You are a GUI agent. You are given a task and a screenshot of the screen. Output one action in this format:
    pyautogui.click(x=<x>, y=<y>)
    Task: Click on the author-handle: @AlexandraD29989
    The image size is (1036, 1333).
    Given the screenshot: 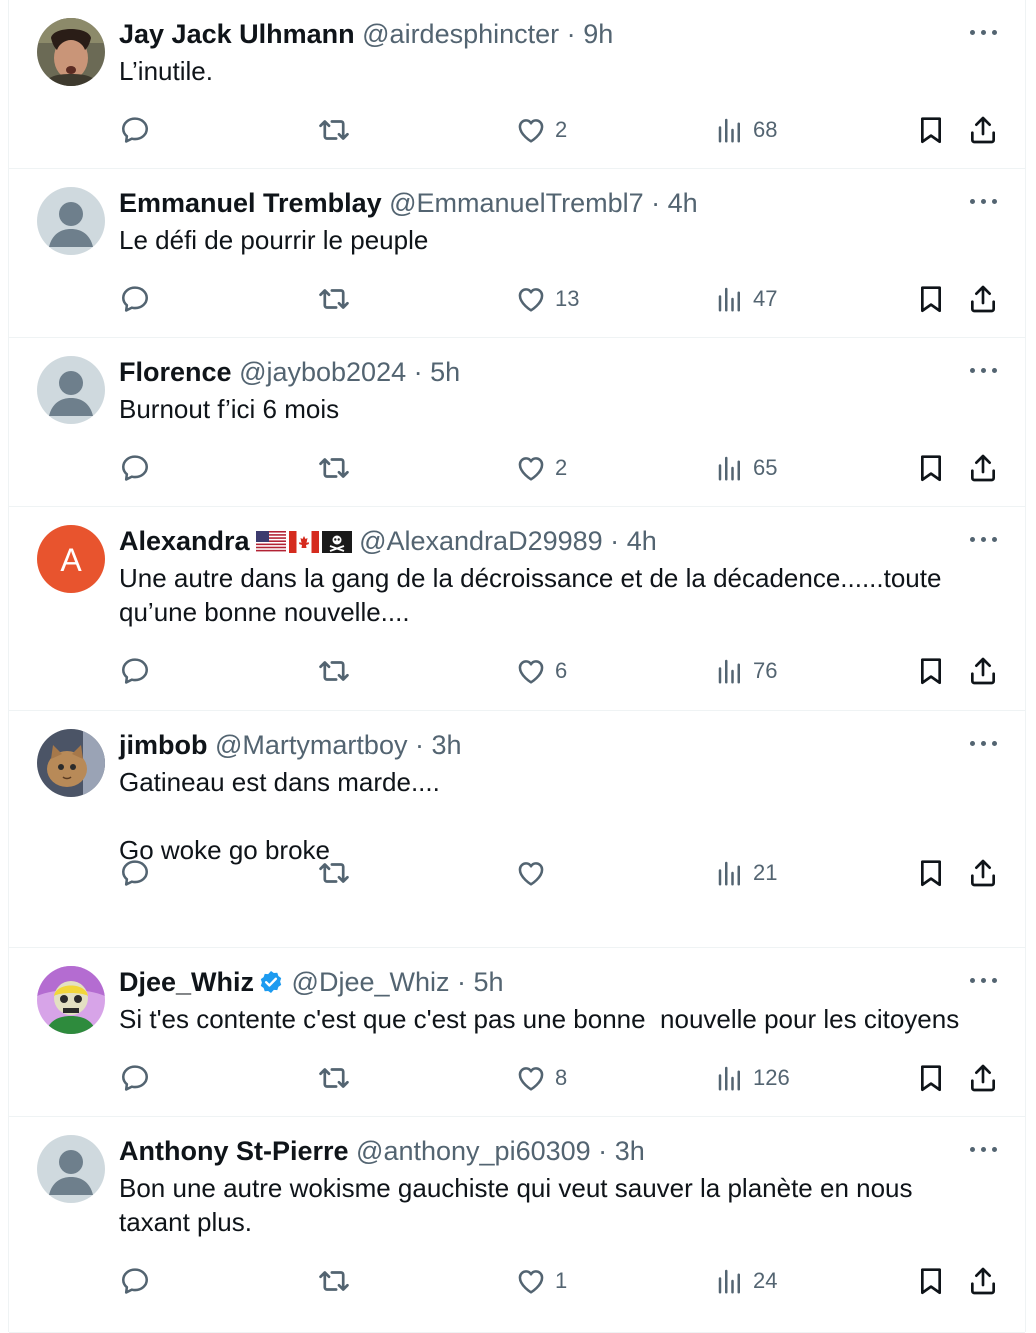 What is the action you would take?
    pyautogui.click(x=481, y=541)
    